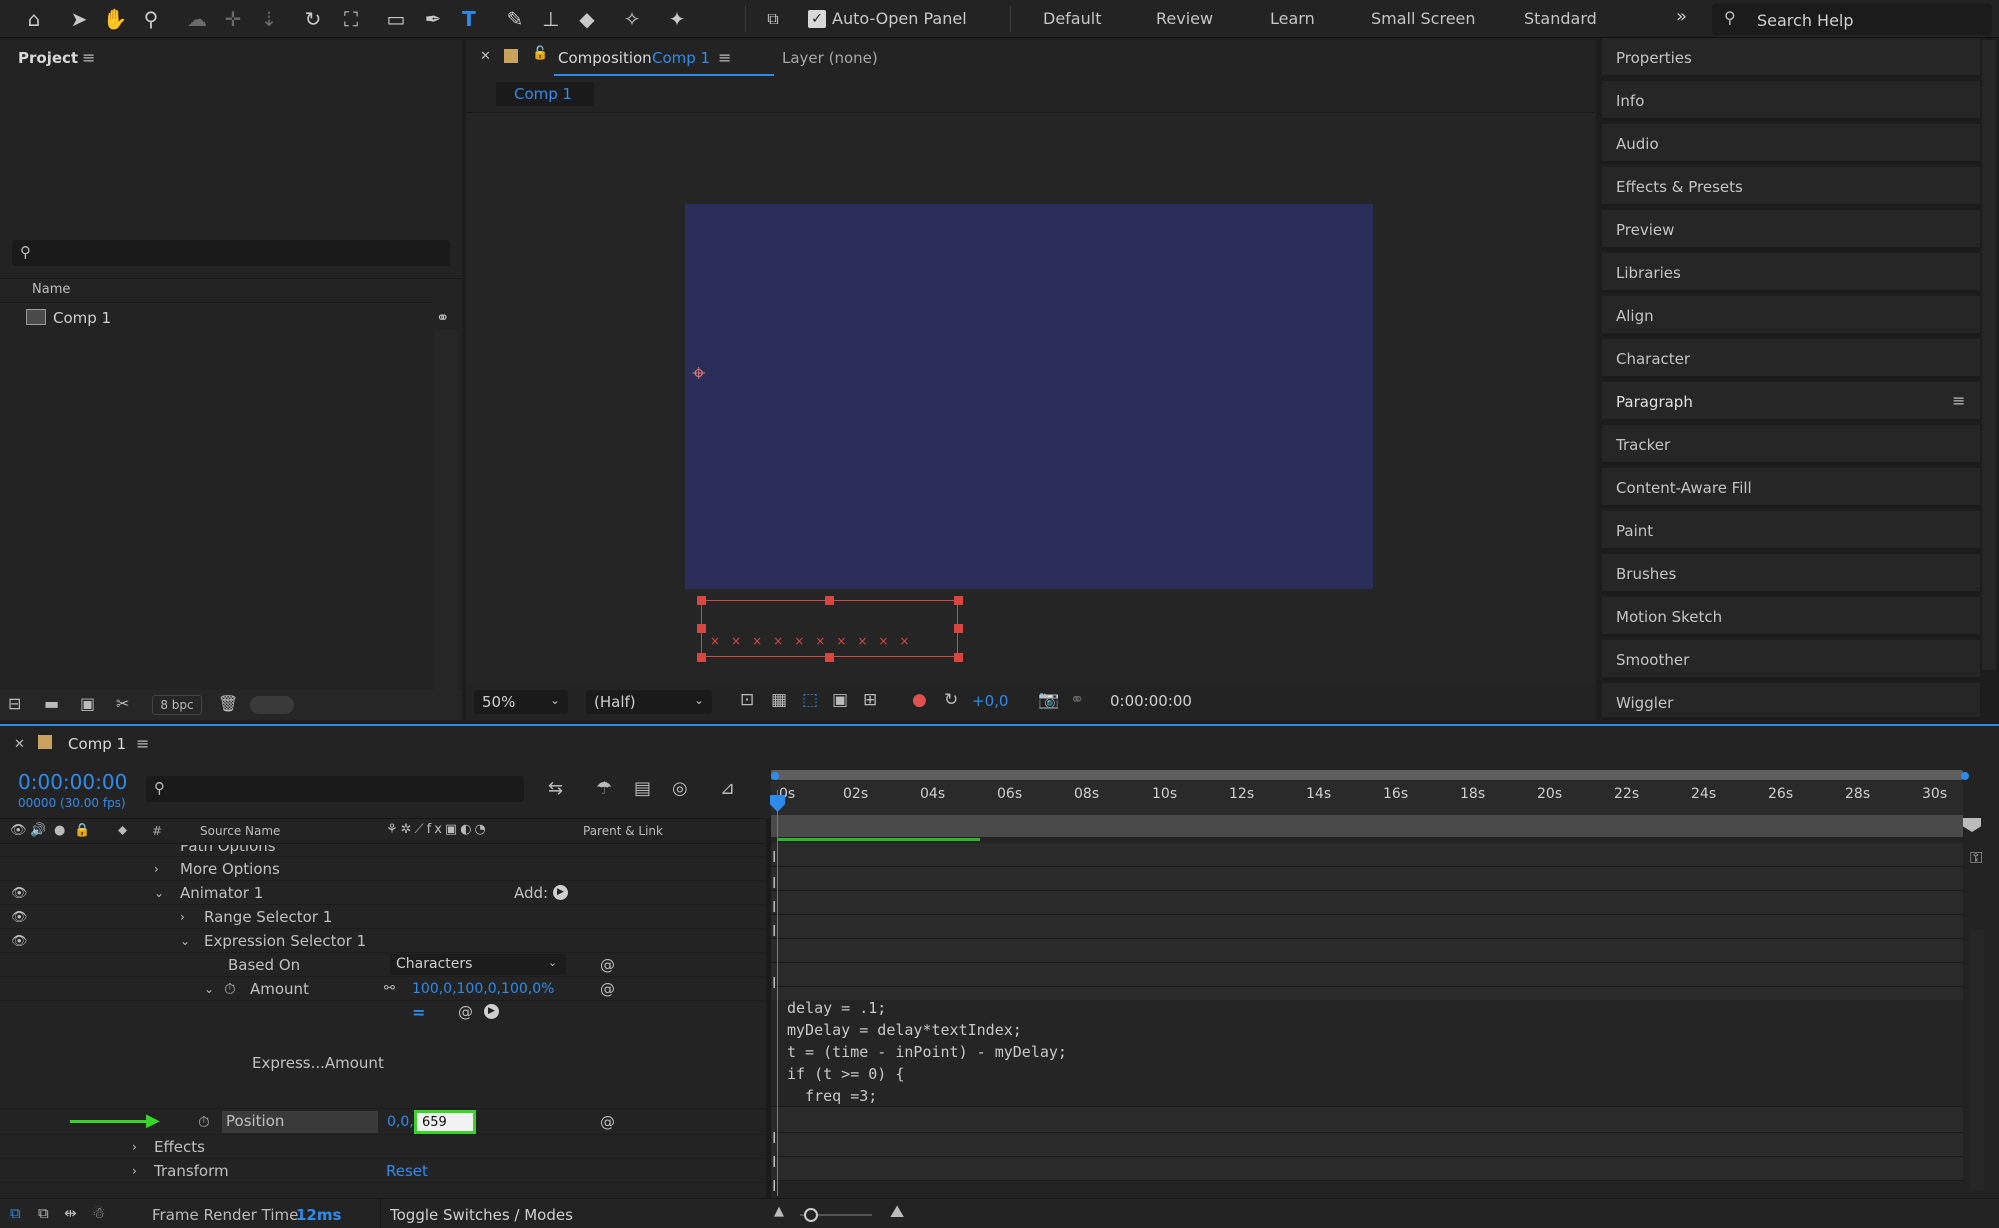  What do you see at coordinates (1791, 273) in the screenshot?
I see `panel-libraries: Libraries` at bounding box center [1791, 273].